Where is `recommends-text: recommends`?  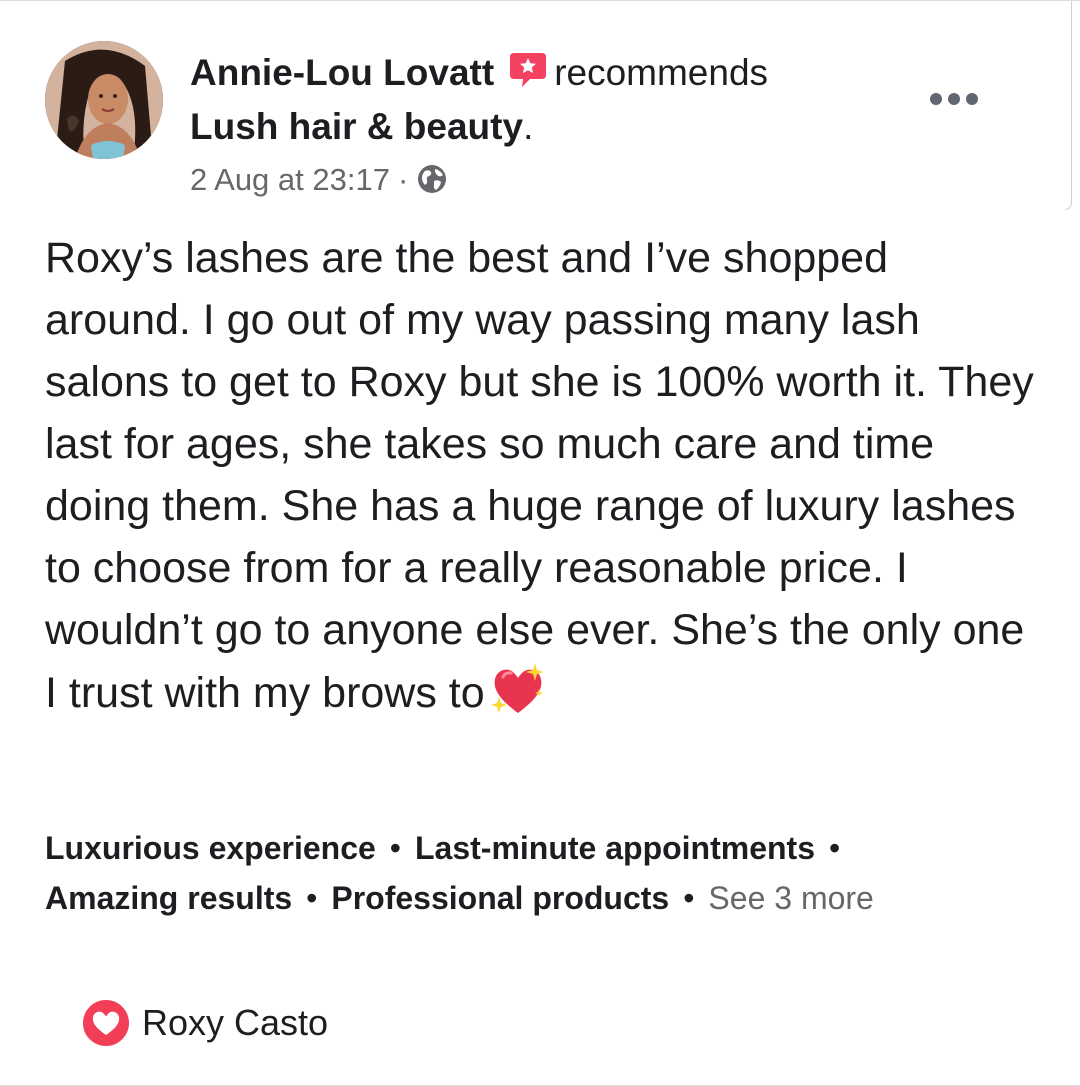
recommends-text: recommends is located at coordinates (661, 72).